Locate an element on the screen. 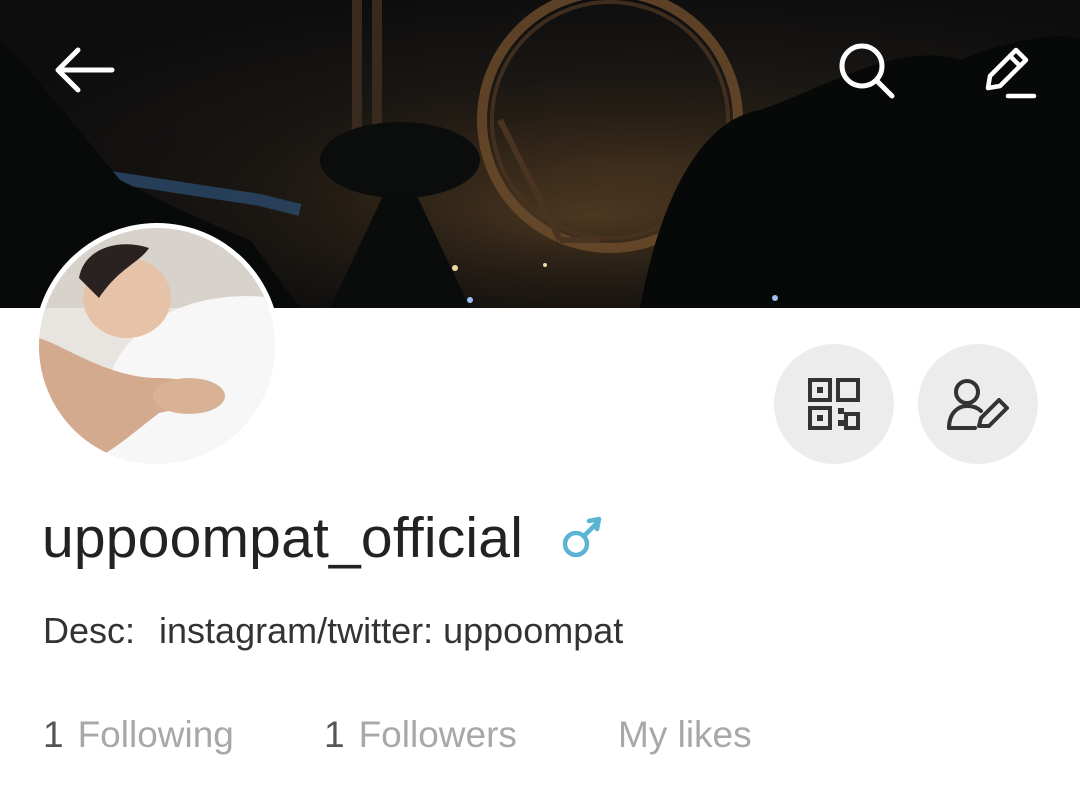 Image resolution: width=1080 pixels, height=792 pixels. back-button is located at coordinates (84, 70).